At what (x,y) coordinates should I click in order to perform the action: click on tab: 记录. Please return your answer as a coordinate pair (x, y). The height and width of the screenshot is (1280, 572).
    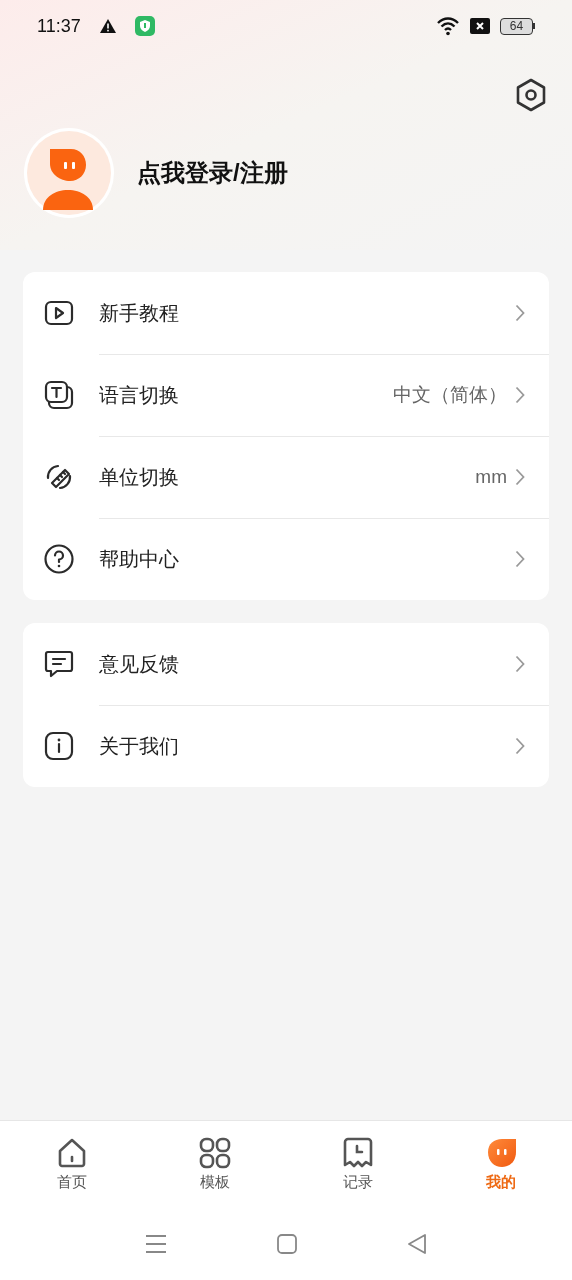
    Looking at the image, I should click on (357, 1165).